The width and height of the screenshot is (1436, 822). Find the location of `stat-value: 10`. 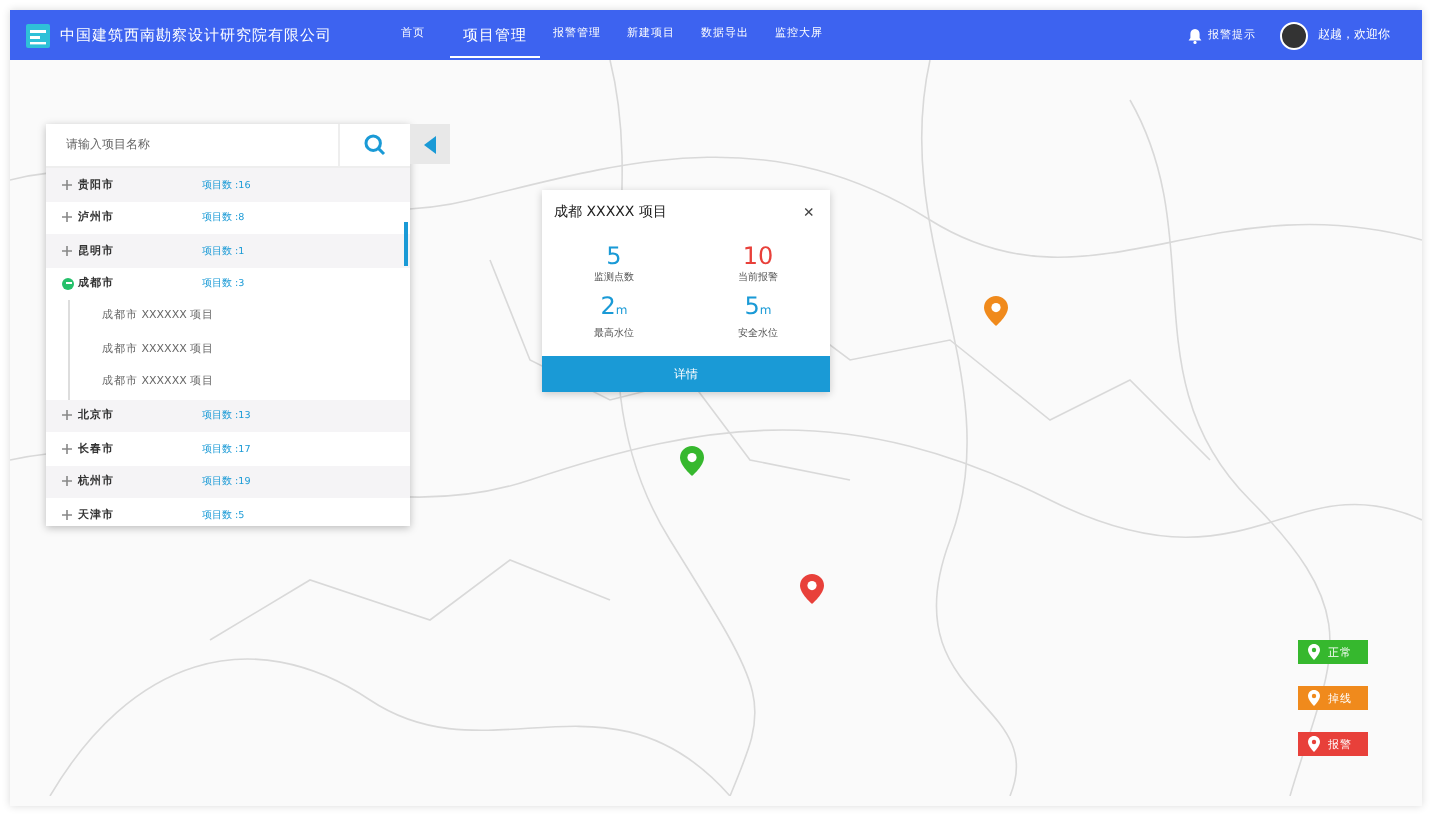

stat-value: 10 is located at coordinates (758, 256).